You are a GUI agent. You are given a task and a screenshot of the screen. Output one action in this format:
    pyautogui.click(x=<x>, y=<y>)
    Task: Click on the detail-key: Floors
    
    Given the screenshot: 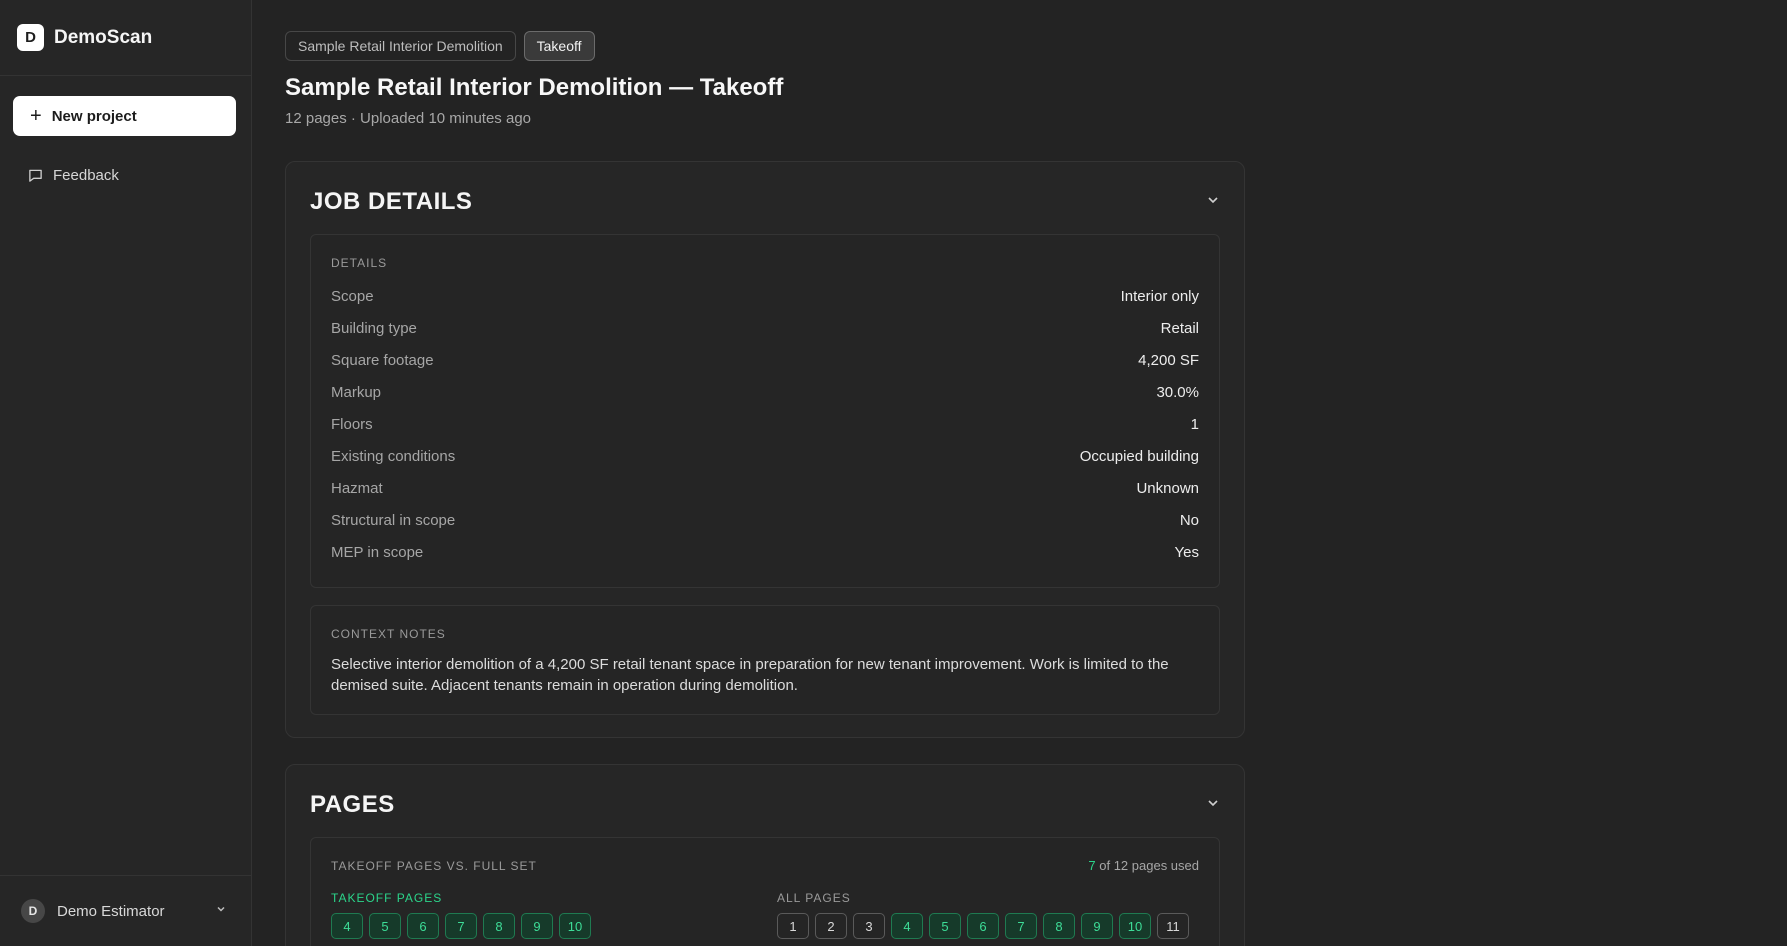 What is the action you would take?
    pyautogui.click(x=352, y=424)
    